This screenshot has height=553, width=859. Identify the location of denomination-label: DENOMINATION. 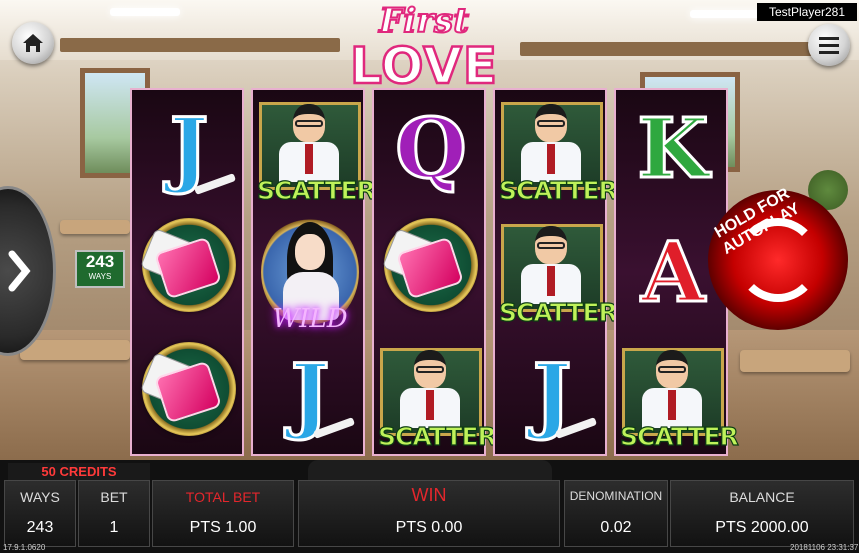
(616, 496).